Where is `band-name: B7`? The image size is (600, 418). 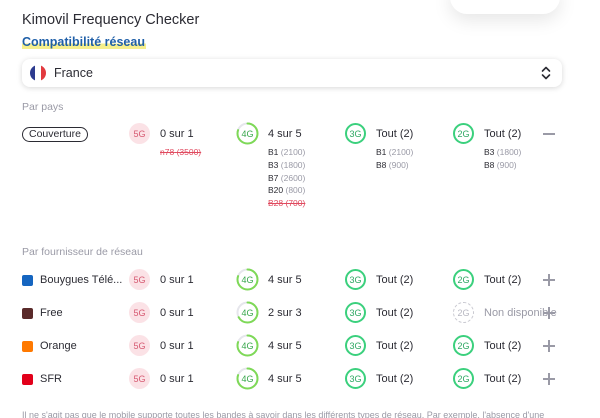
band-name: B7 is located at coordinates (273, 177).